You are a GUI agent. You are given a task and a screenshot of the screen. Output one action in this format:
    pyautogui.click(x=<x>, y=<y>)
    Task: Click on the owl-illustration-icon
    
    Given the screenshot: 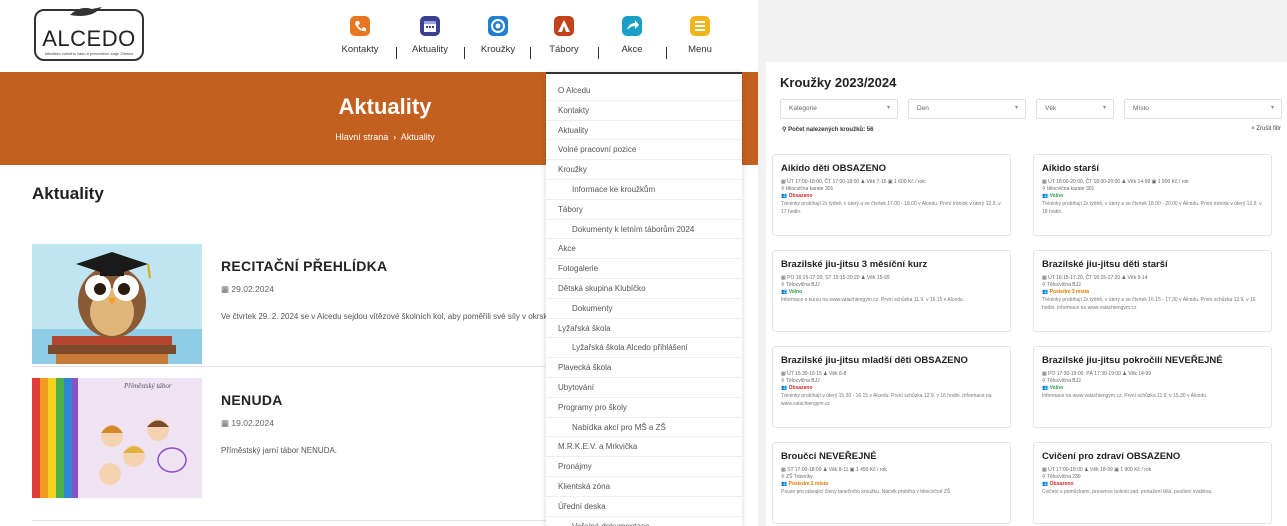 What is the action you would take?
    pyautogui.click(x=117, y=304)
    